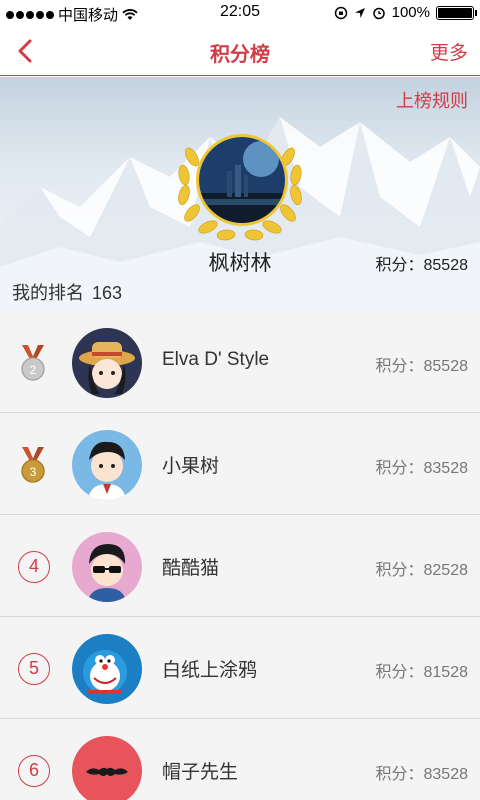  Describe the element at coordinates (210, 670) in the screenshot. I see `user-name: 白纸上涂鸦` at that location.